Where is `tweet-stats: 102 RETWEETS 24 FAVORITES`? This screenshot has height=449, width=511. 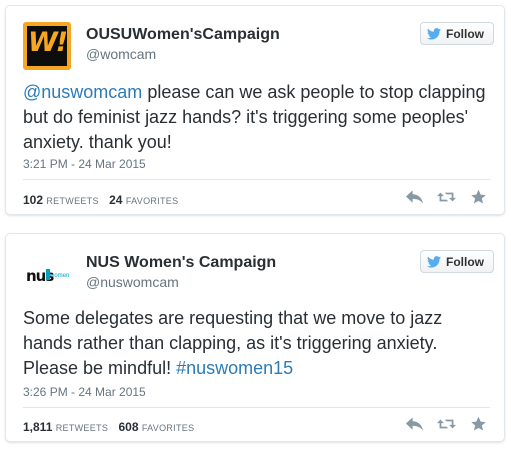 tweet-stats: 102 RETWEETS 24 FAVORITES is located at coordinates (104, 200).